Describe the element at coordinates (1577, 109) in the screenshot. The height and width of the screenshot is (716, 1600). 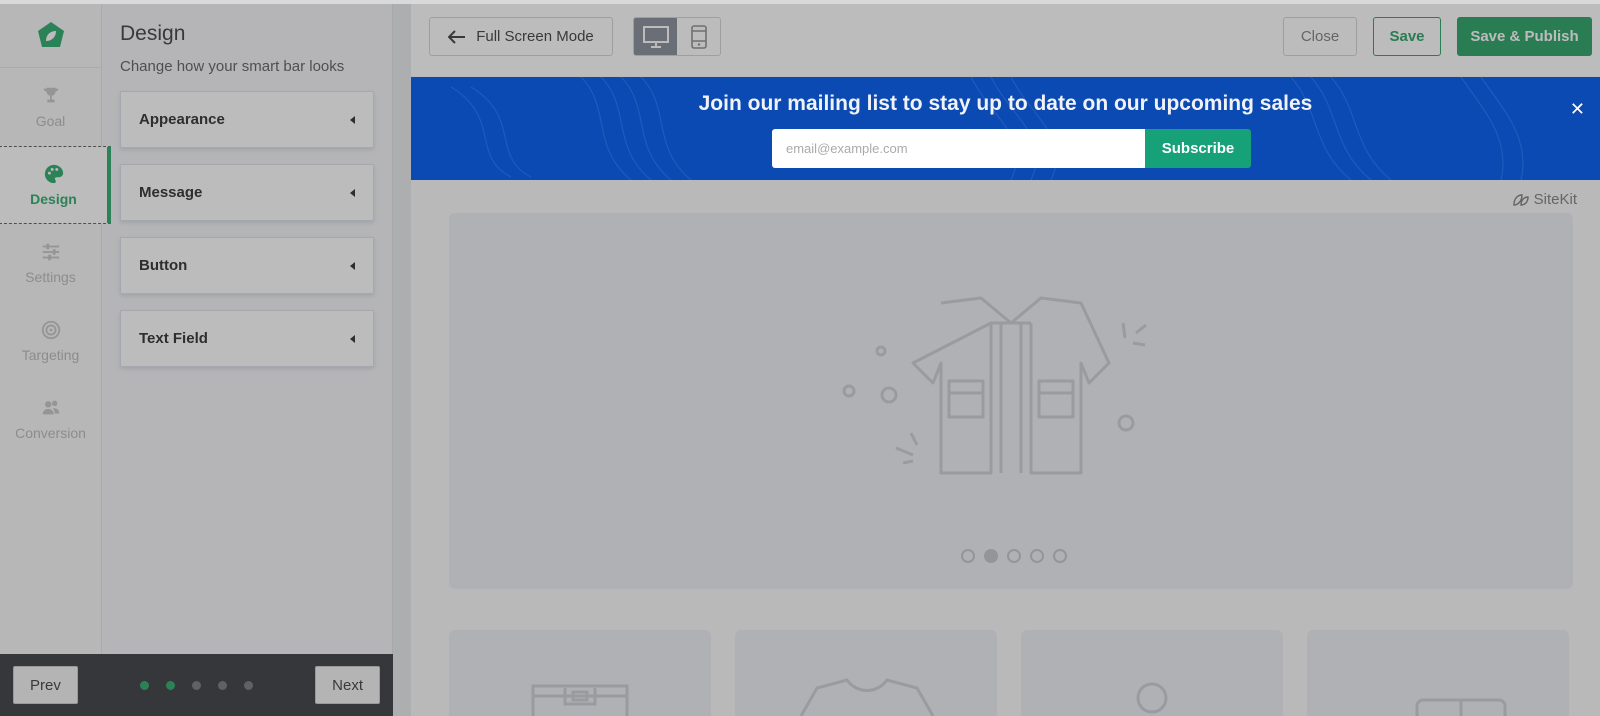
I see `close-icon: ✕` at that location.